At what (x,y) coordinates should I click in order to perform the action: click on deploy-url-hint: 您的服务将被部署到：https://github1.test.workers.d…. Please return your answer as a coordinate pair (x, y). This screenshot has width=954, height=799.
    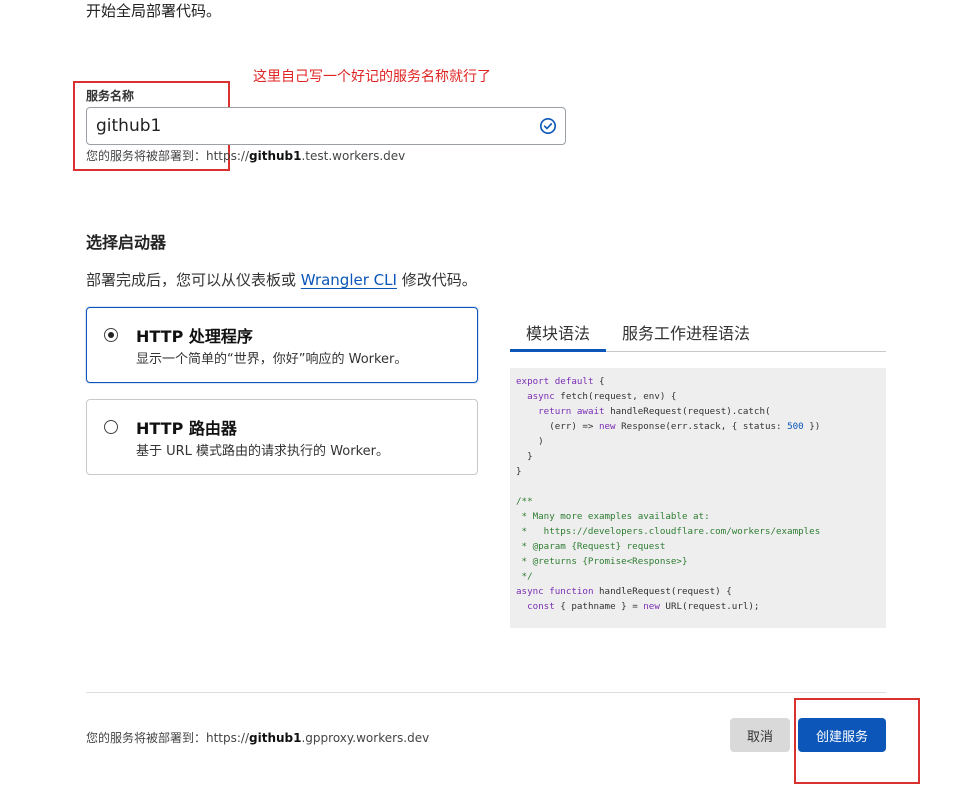
    Looking at the image, I should click on (245, 155).